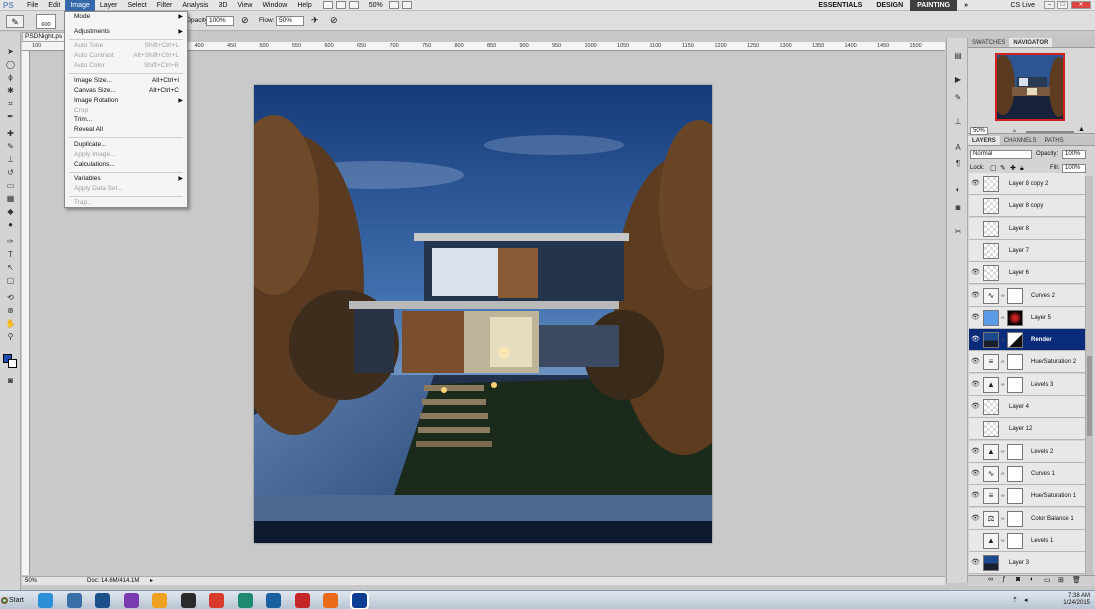 The image size is (1095, 609). What do you see at coordinates (393, 5) in the screenshot?
I see `arrange-documents-icon` at bounding box center [393, 5].